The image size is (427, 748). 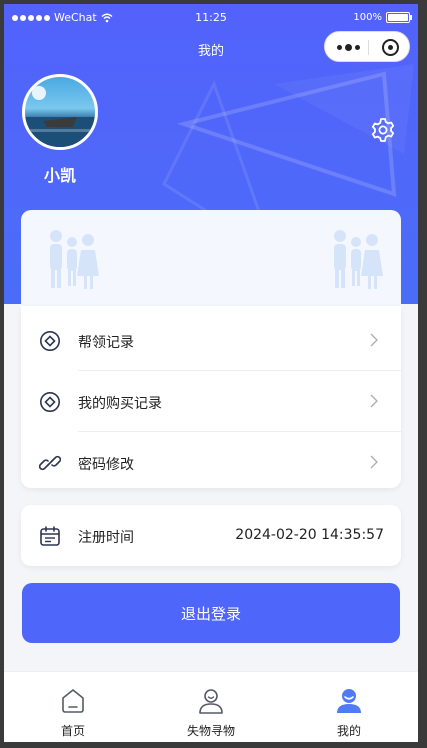 What do you see at coordinates (349, 701) in the screenshot?
I see `user-filled-icon` at bounding box center [349, 701].